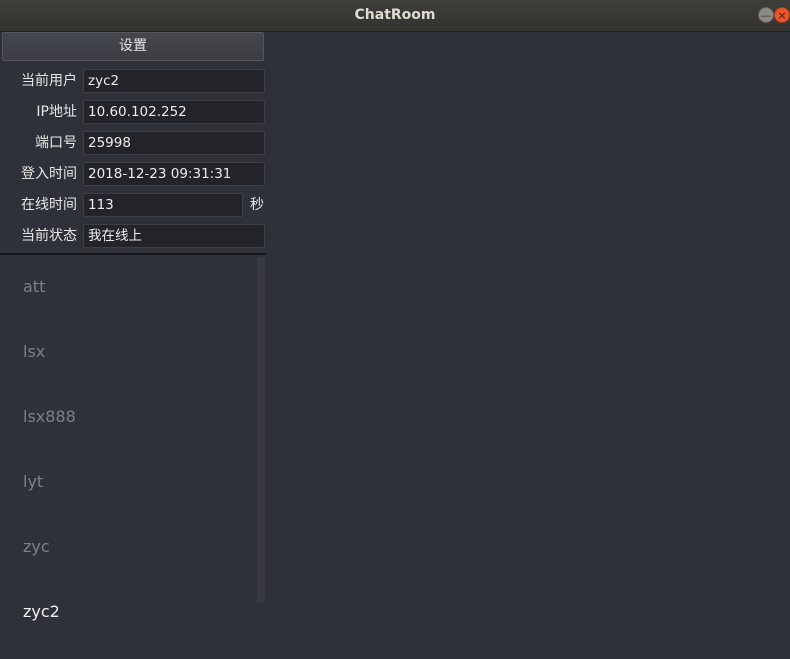 The height and width of the screenshot is (659, 790). What do you see at coordinates (163, 205) in the screenshot?
I see `online-time-field: 113` at bounding box center [163, 205].